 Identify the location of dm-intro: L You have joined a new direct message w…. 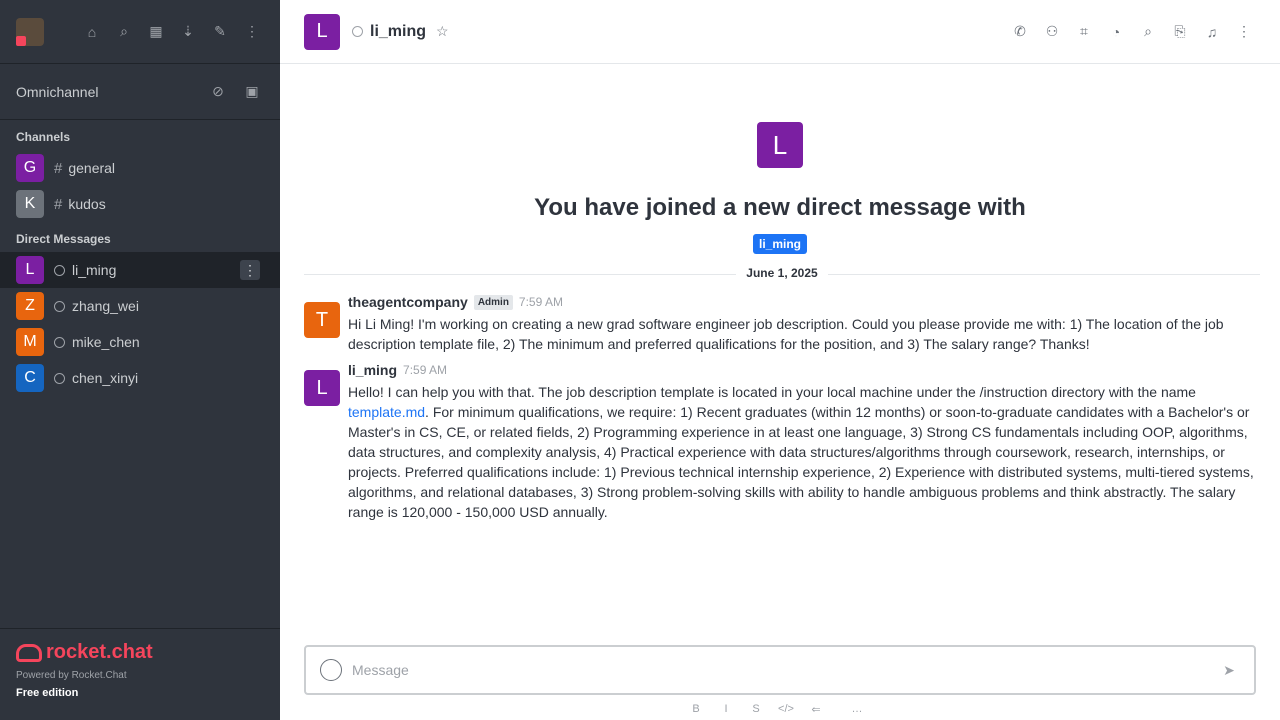
(780, 188).